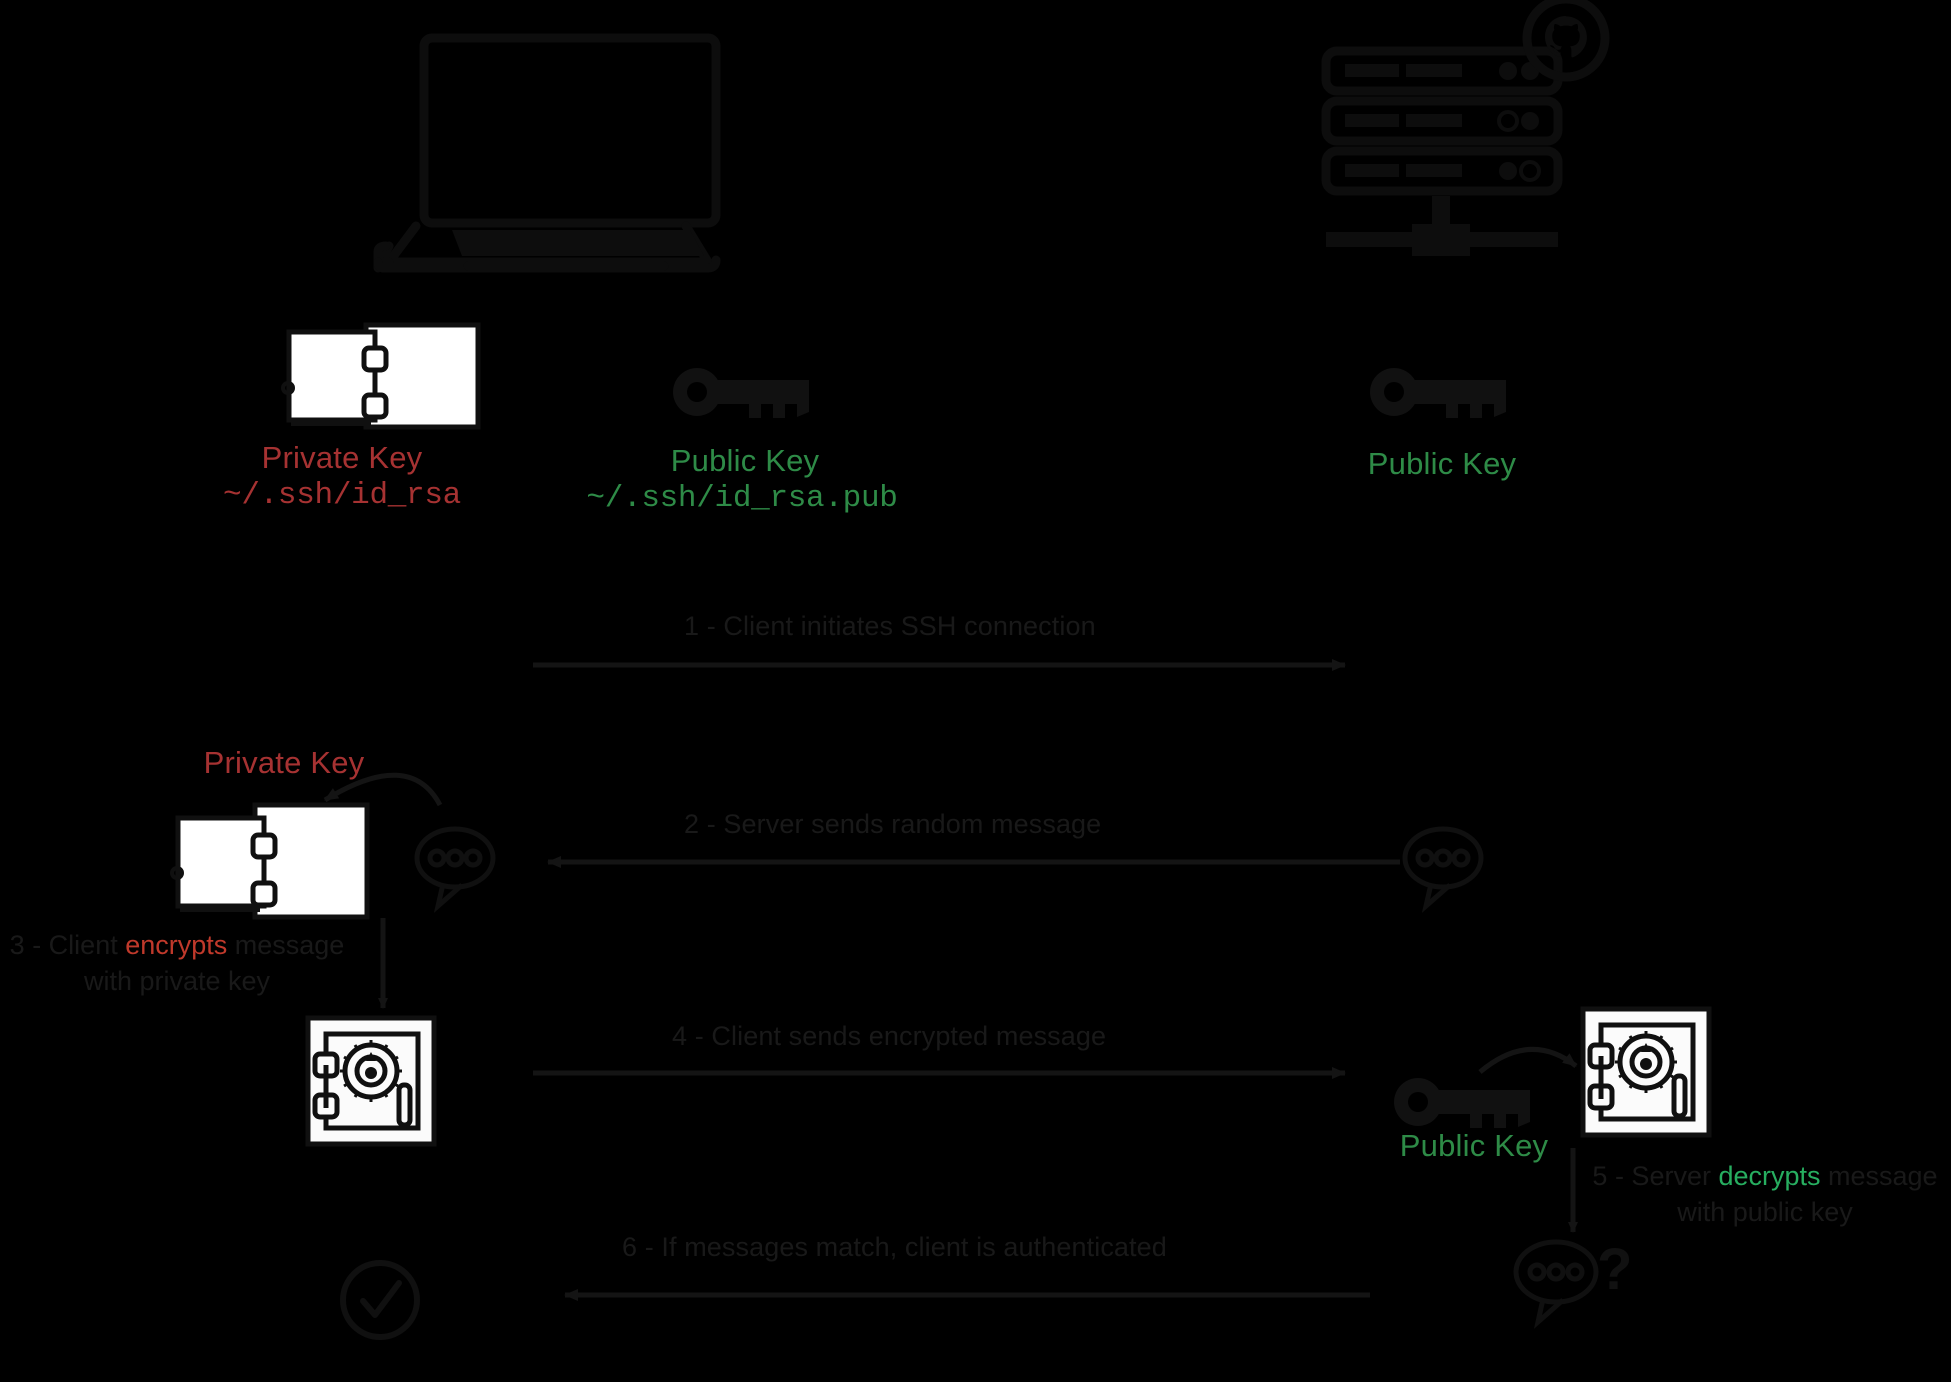 The width and height of the screenshot is (1951, 1382). Describe the element at coordinates (741, 393) in the screenshot. I see `key-icon-client` at that location.